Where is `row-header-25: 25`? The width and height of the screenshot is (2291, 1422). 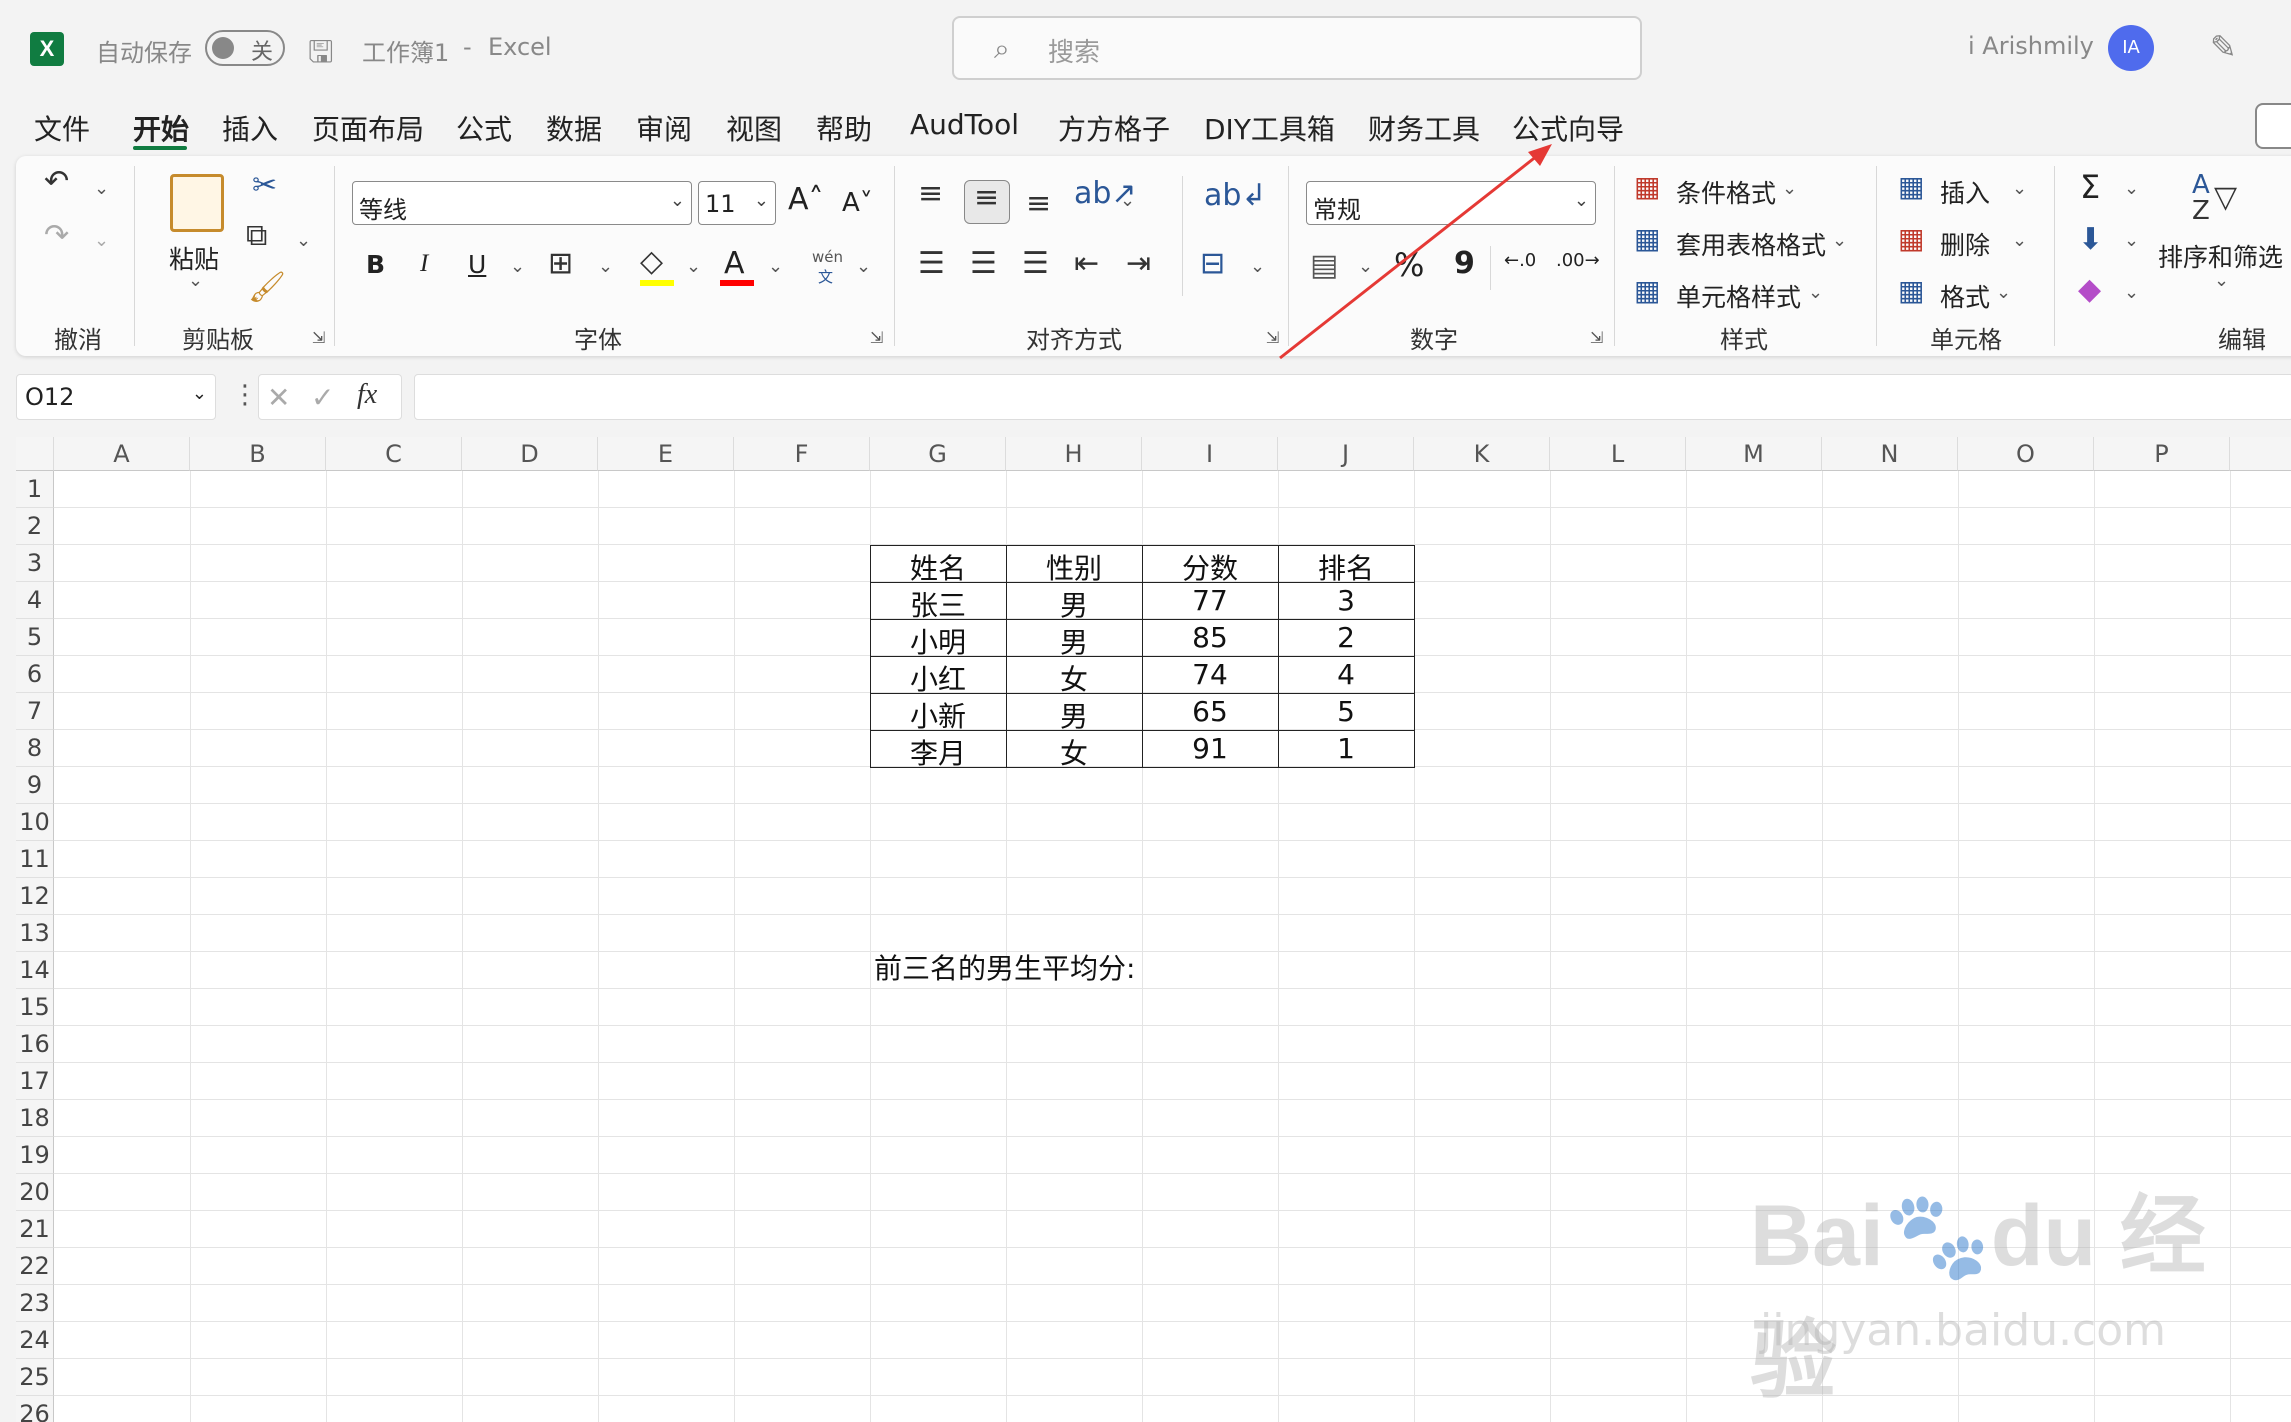 row-header-25: 25 is located at coordinates (35, 1377).